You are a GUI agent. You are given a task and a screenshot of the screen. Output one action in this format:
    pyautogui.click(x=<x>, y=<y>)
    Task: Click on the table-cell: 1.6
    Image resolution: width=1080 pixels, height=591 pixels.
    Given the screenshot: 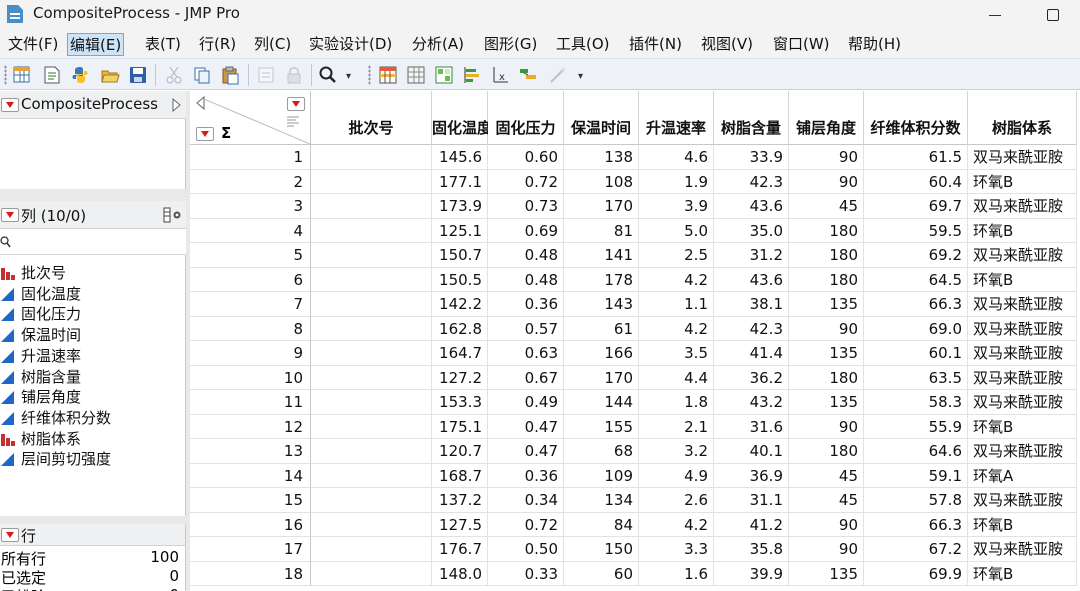 What is the action you would take?
    pyautogui.click(x=676, y=573)
    